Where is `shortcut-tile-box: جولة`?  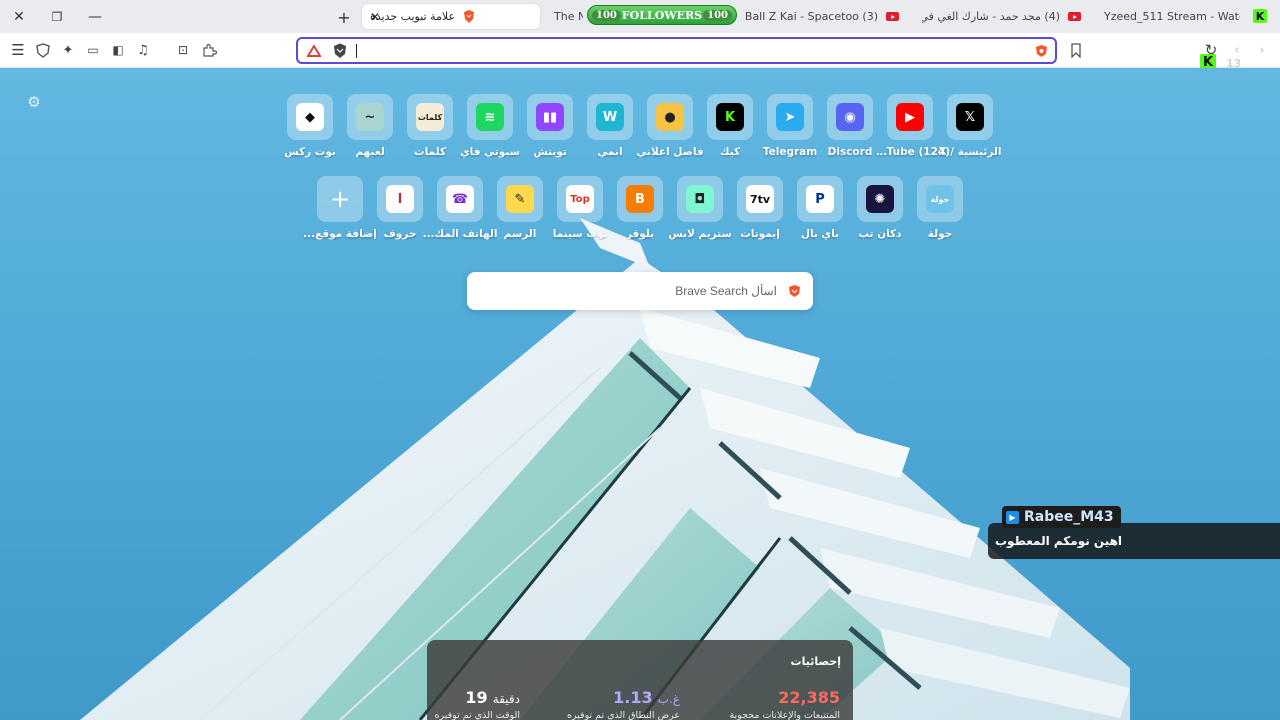 shortcut-tile-box: جولة is located at coordinates (940, 199).